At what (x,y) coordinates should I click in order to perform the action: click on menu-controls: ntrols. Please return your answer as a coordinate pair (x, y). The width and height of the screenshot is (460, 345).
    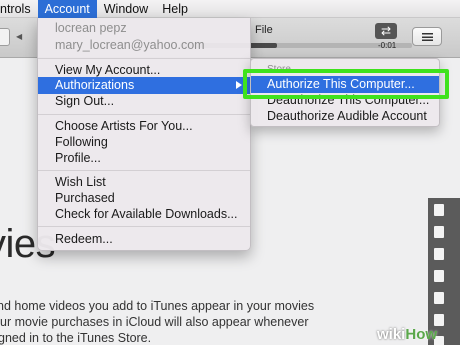
    Looking at the image, I should click on (19, 9).